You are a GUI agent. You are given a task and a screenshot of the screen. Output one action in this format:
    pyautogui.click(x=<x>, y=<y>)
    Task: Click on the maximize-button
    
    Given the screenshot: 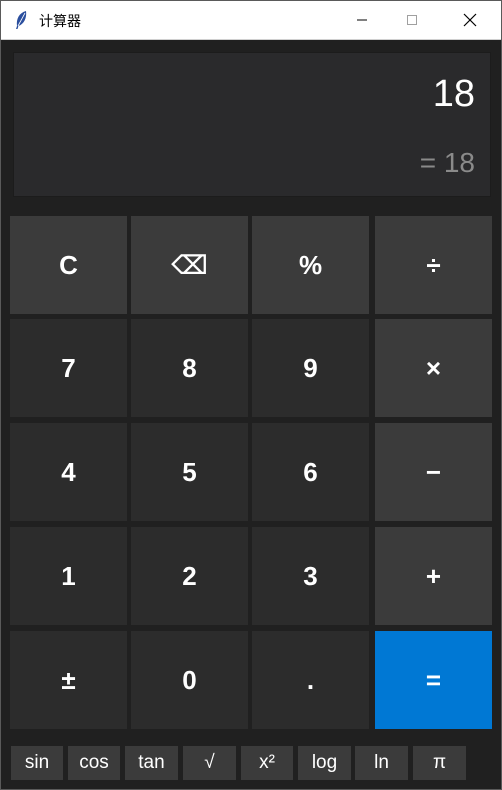 What is the action you would take?
    pyautogui.click(x=412, y=20)
    